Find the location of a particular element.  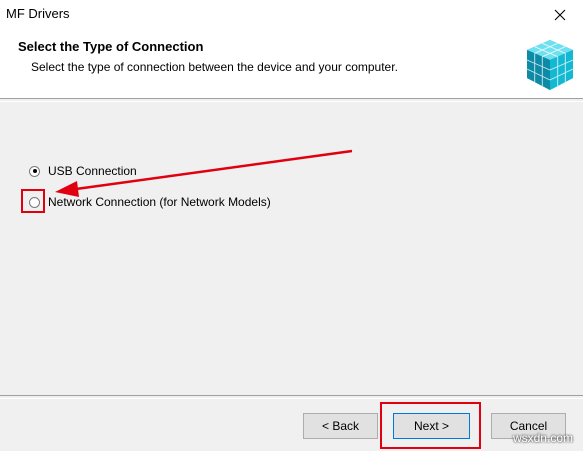

footer-separator is located at coordinates (291, 397).